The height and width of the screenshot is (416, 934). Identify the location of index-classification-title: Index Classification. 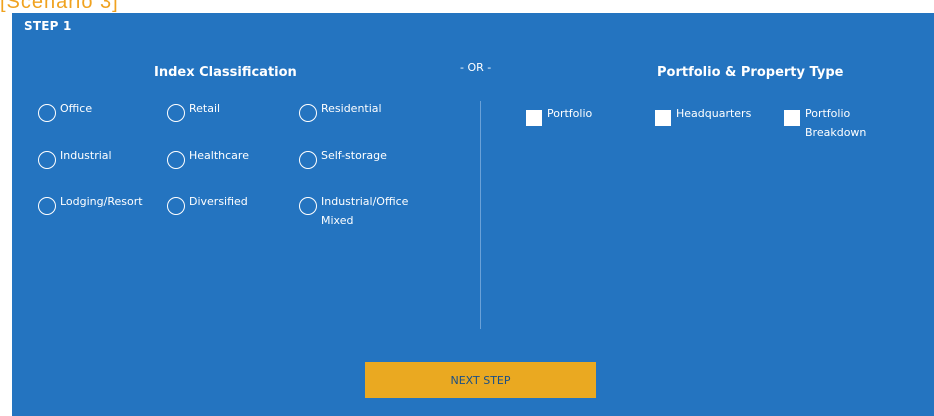
(225, 72).